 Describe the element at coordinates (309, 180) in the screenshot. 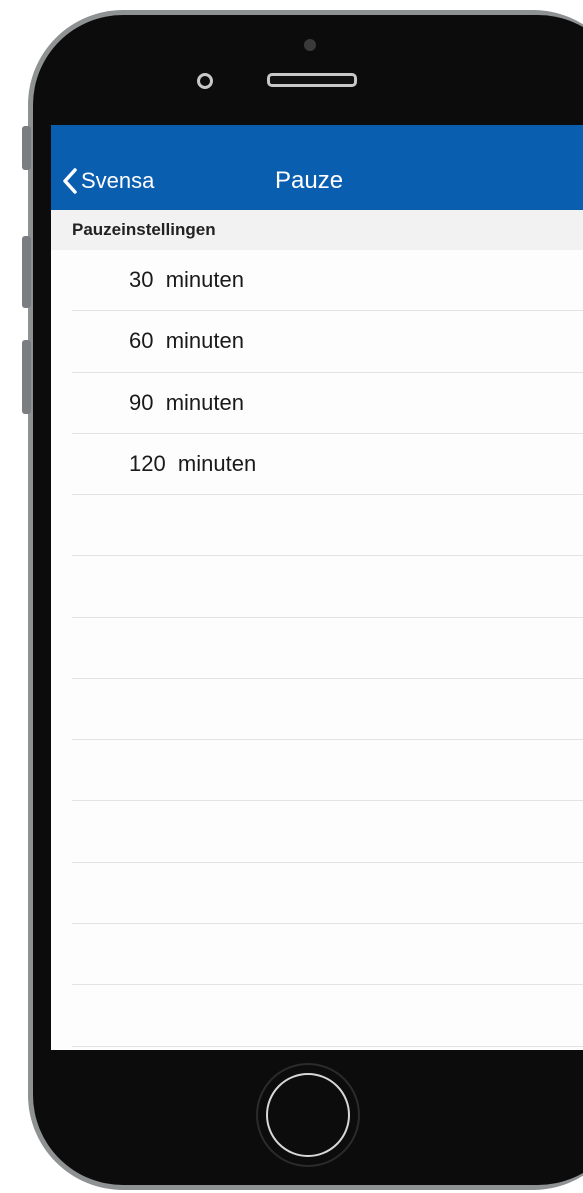

I see `page-title: Pauze` at that location.